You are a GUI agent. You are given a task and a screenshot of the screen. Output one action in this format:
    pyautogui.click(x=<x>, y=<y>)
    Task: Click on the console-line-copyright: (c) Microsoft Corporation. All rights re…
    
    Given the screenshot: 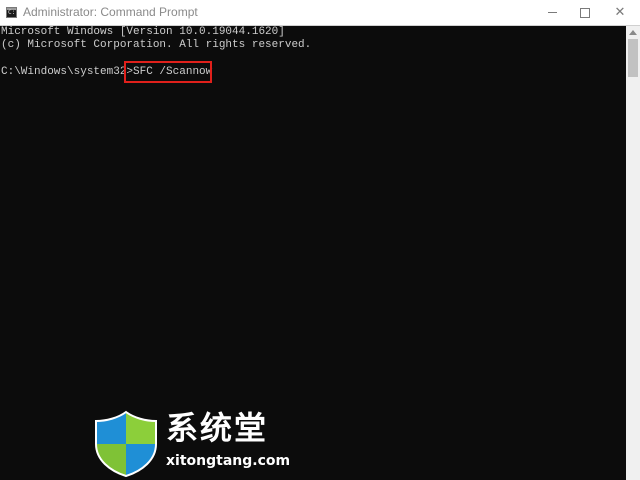 What is the action you would take?
    pyautogui.click(x=156, y=45)
    